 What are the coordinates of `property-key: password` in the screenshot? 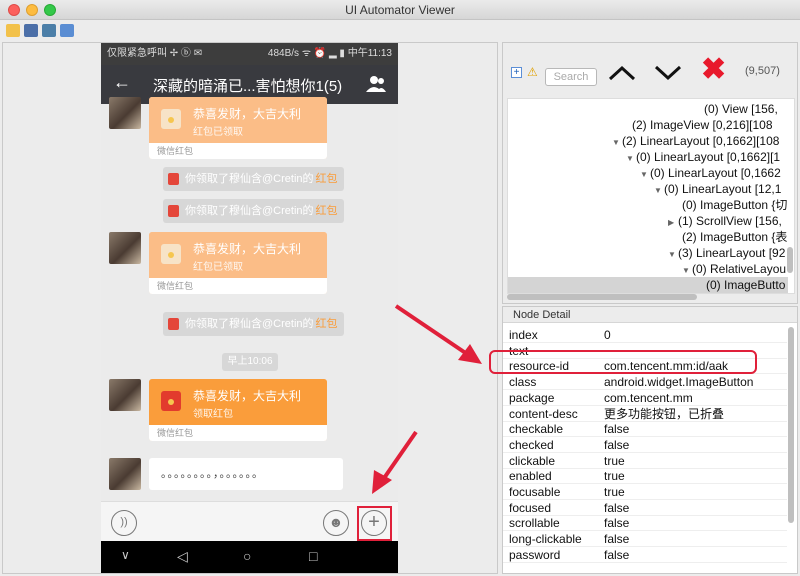 It's located at (535, 554).